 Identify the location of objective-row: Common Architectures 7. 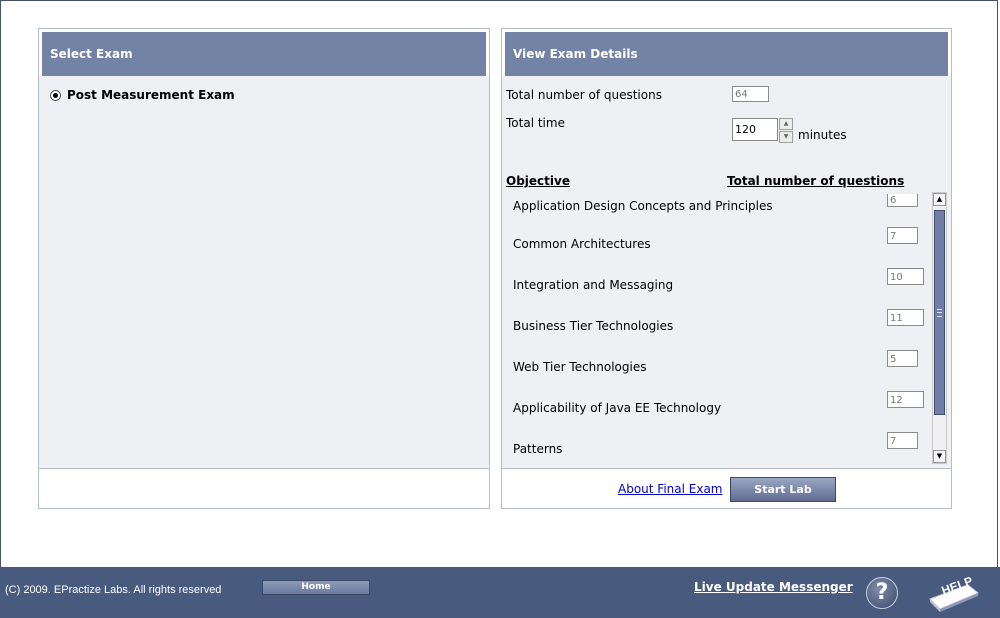
(717, 241).